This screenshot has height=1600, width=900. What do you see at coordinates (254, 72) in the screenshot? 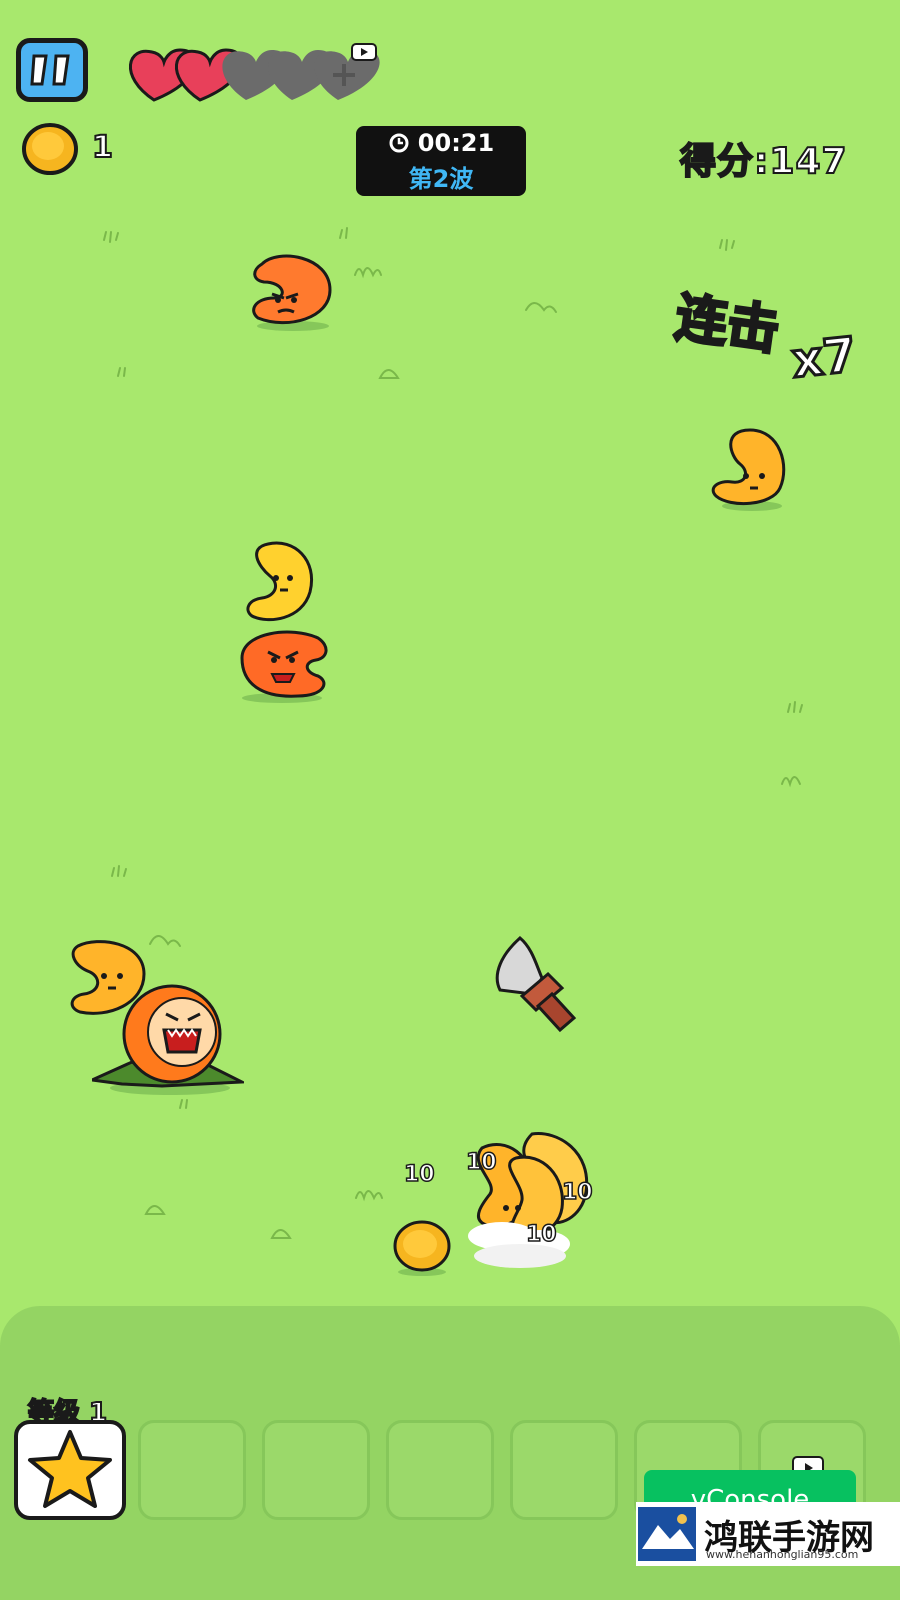
I see `health-hearts` at bounding box center [254, 72].